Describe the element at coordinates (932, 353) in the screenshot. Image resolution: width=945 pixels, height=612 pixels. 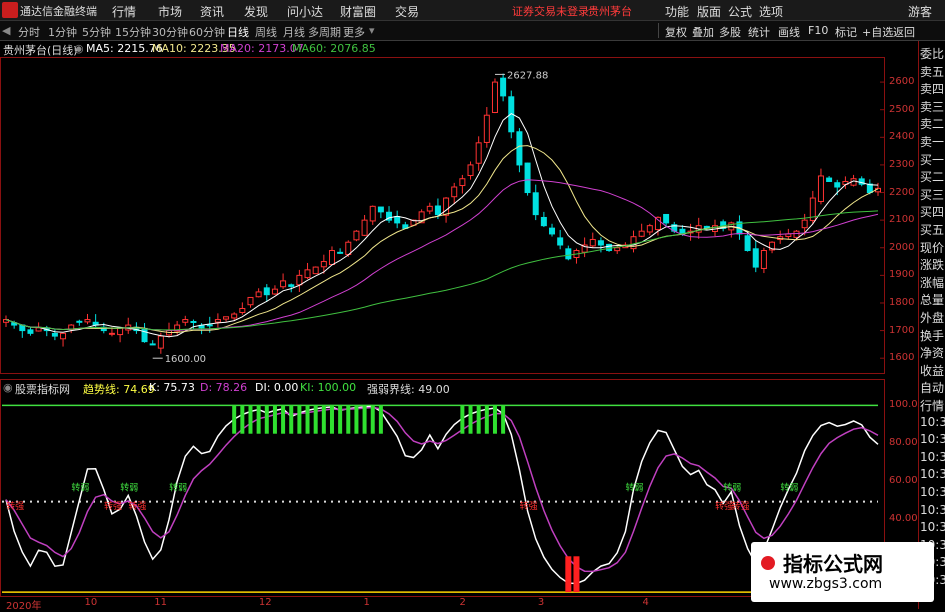
I see `quote-row-label: 净资` at that location.